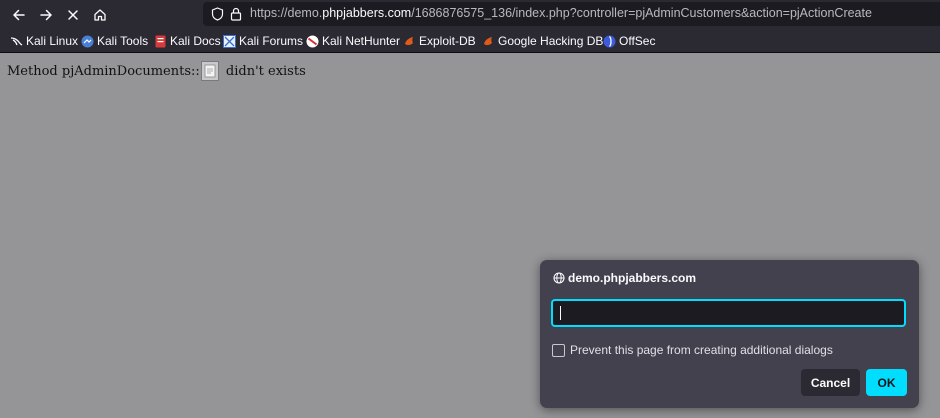 The image size is (940, 418). What do you see at coordinates (551, 41) in the screenshot?
I see `bookmark-label: Google Hacking DB` at bounding box center [551, 41].